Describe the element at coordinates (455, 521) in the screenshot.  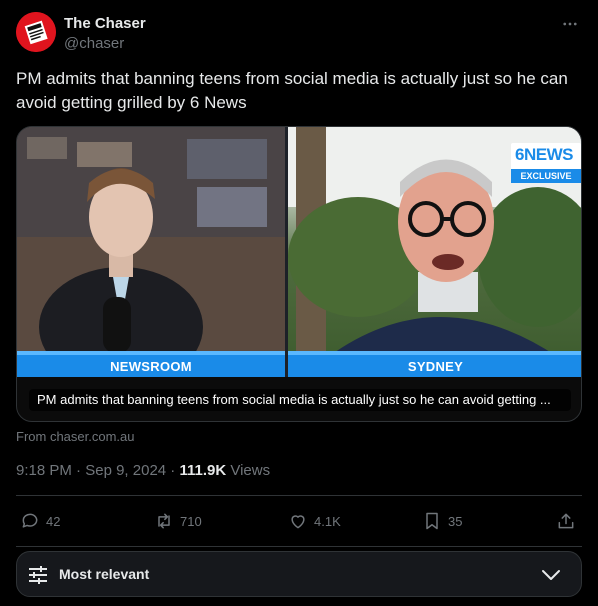
I see `bookmark-count: 35` at that location.